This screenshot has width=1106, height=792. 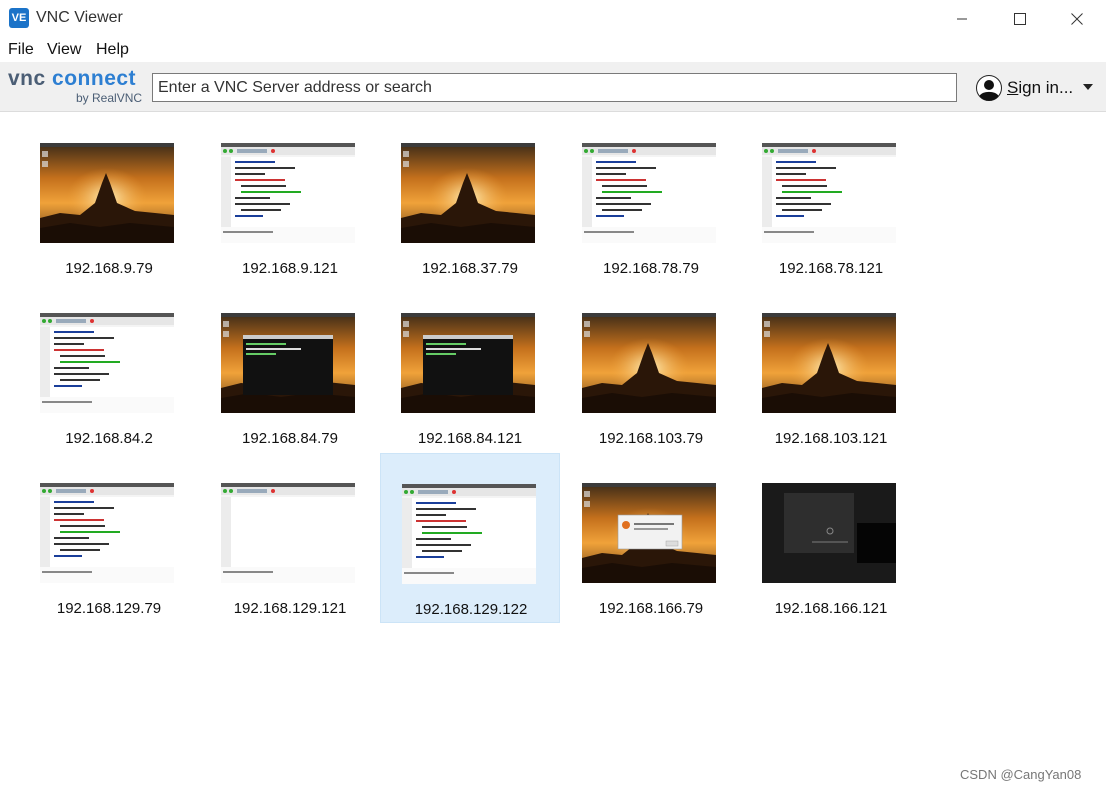 I want to click on minimize-icon, so click(x=962, y=19).